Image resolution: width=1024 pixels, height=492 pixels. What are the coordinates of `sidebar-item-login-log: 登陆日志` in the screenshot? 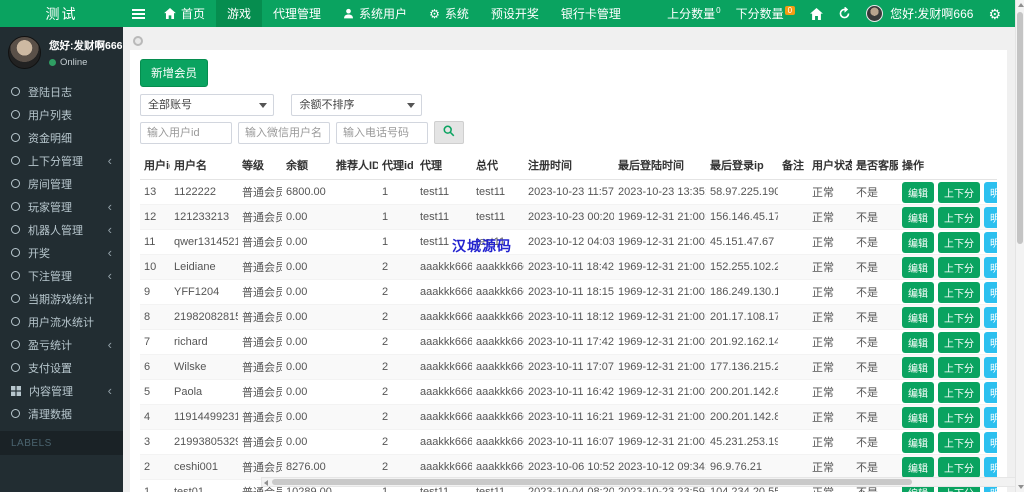 It's located at (61, 91).